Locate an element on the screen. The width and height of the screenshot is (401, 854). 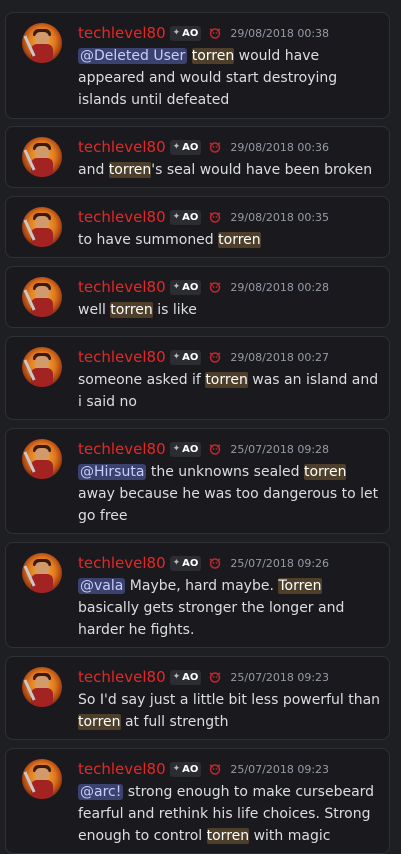
message-text: basically gets stronger the longer and is located at coordinates (211, 608).